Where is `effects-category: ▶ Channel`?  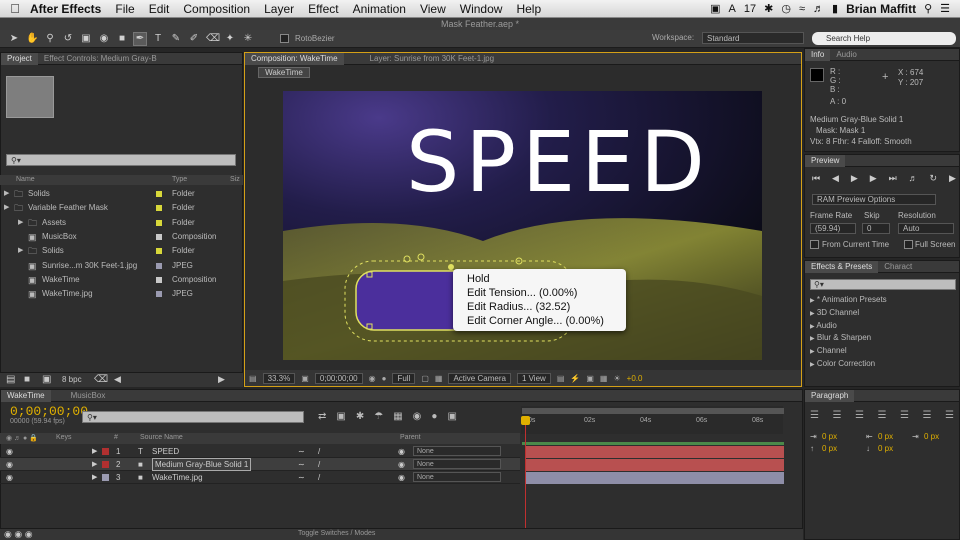 effects-category: ▶ Channel is located at coordinates (828, 350).